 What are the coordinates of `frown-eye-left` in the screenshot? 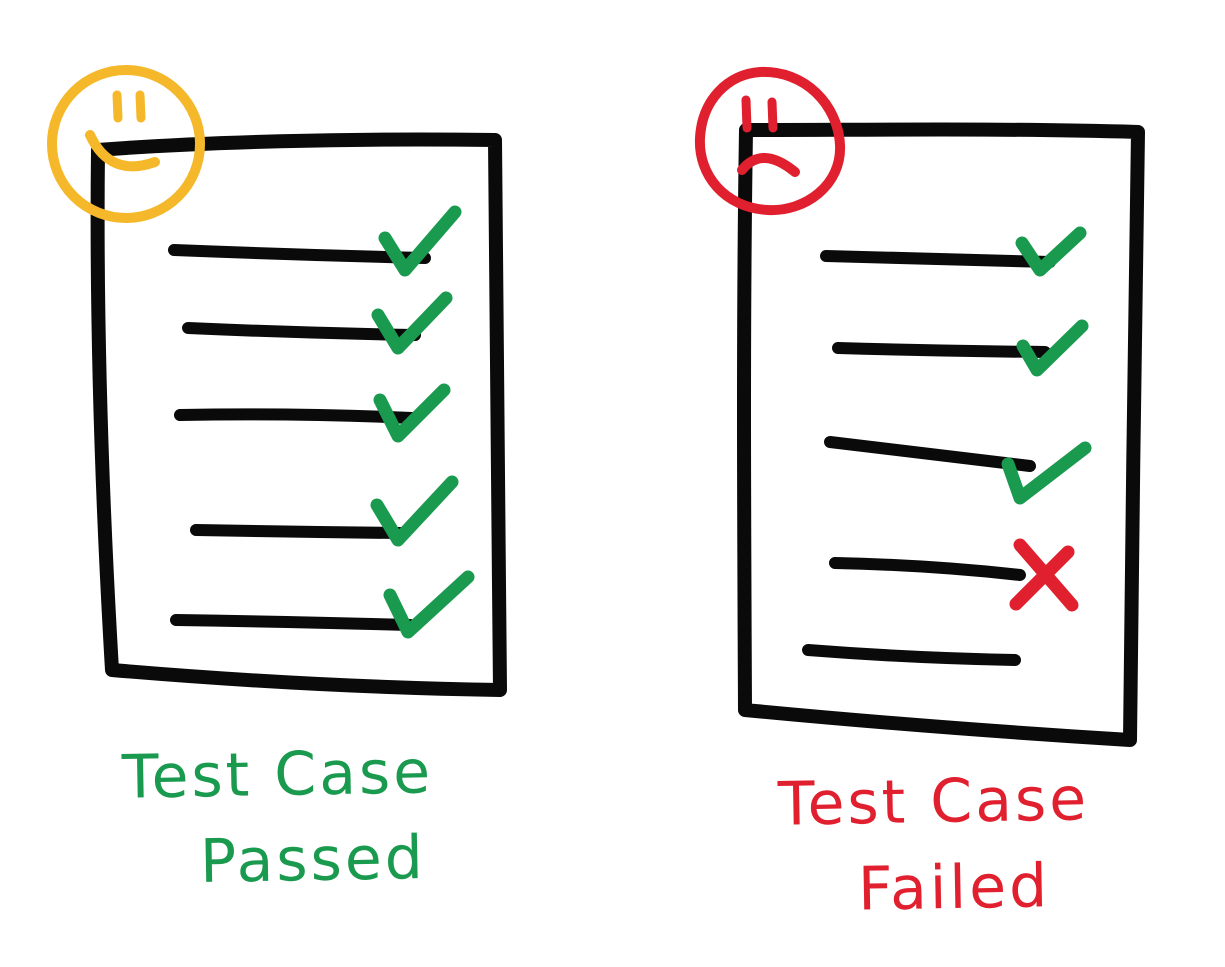 It's located at (746, 114).